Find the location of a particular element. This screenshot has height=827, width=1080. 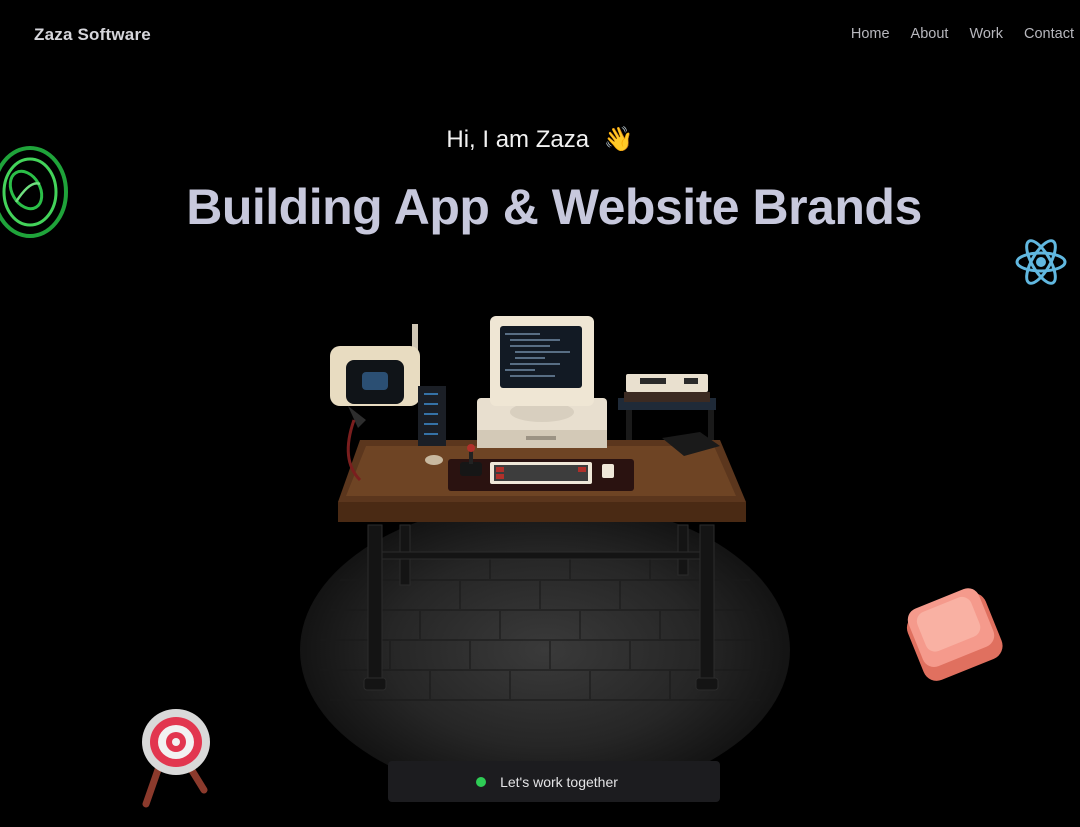

react-atom-icon is located at coordinates (1041, 262).